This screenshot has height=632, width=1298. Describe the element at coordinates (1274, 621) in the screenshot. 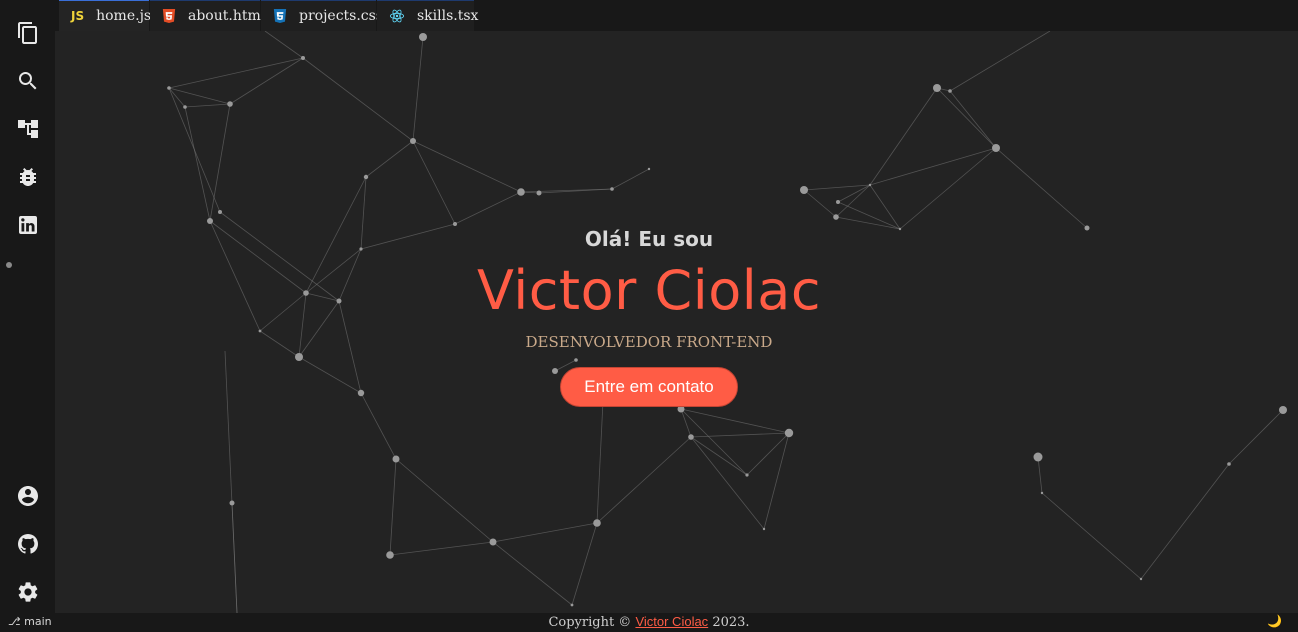

I see `moon-icon: 🌙` at that location.